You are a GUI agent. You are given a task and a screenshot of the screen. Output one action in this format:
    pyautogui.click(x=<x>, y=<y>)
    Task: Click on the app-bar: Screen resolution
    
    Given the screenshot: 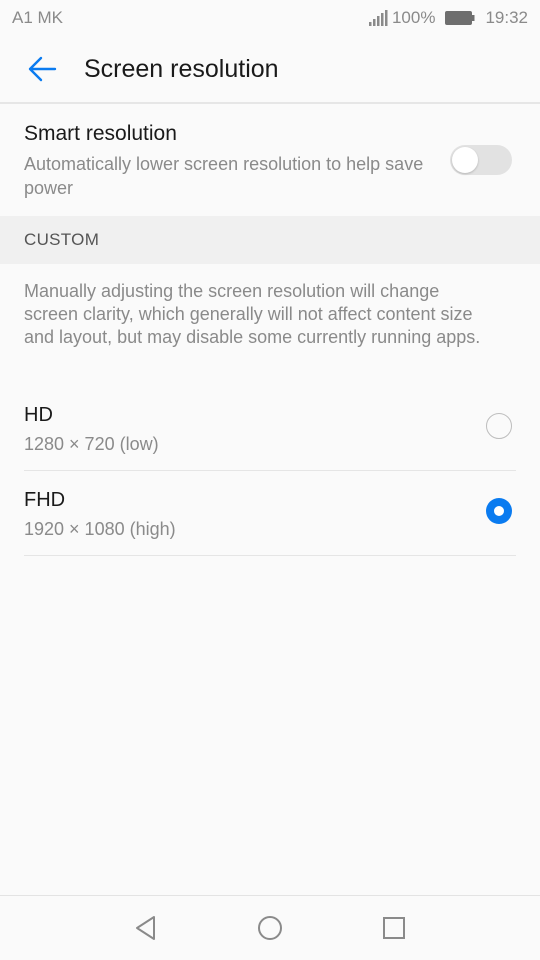 What is the action you would take?
    pyautogui.click(x=270, y=70)
    